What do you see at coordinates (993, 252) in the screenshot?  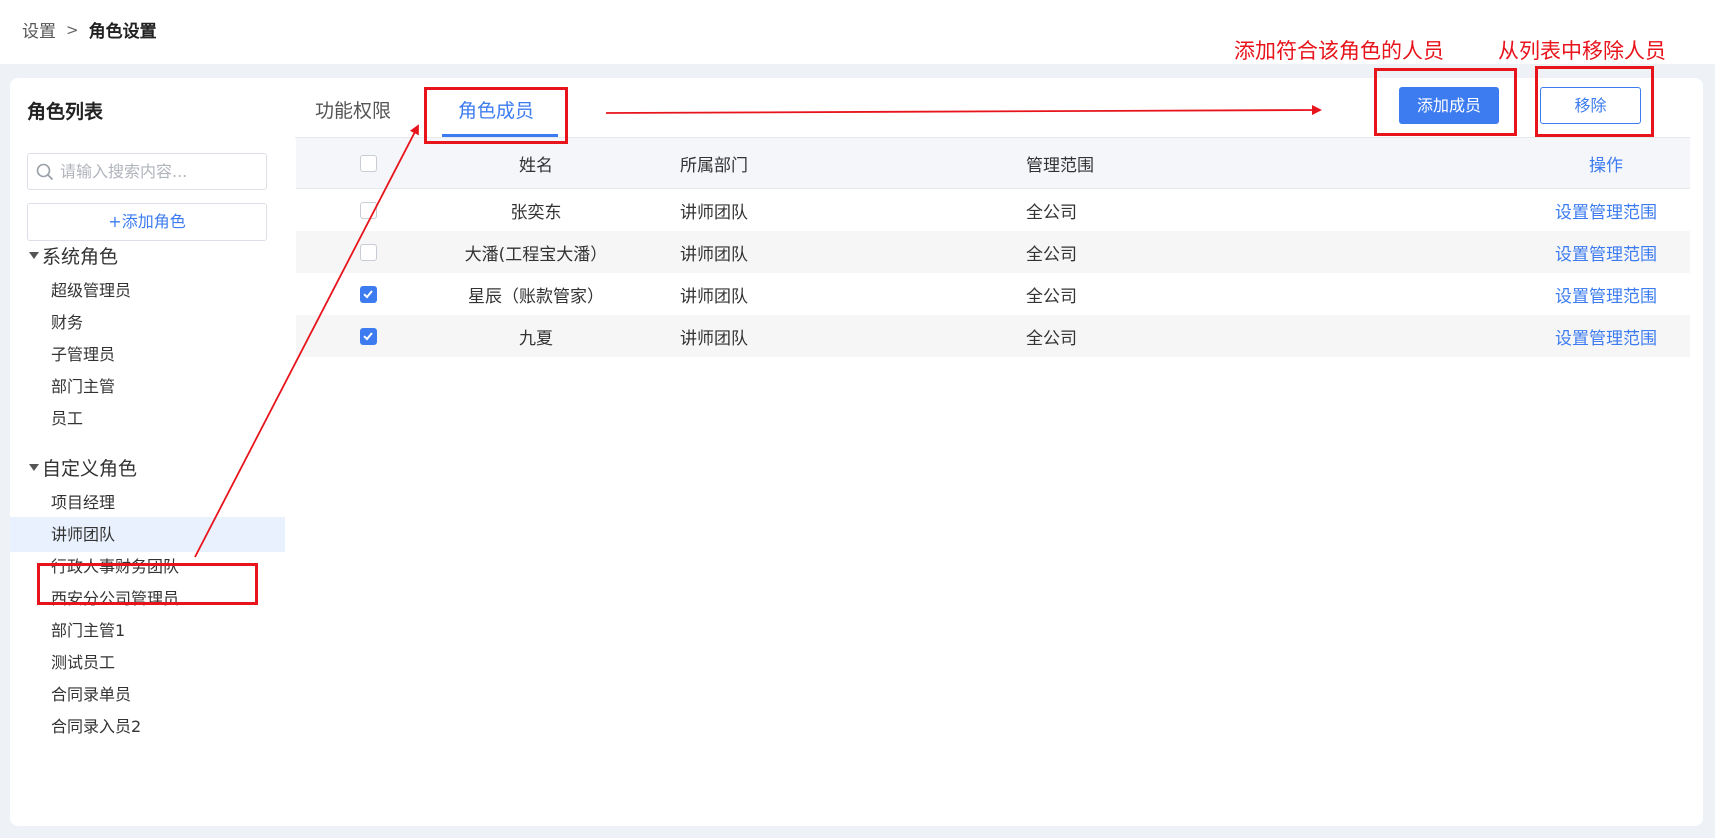 I see `table-row: 大潘(工程宝大潘） 讲师团队 全公司 设置管理范围` at bounding box center [993, 252].